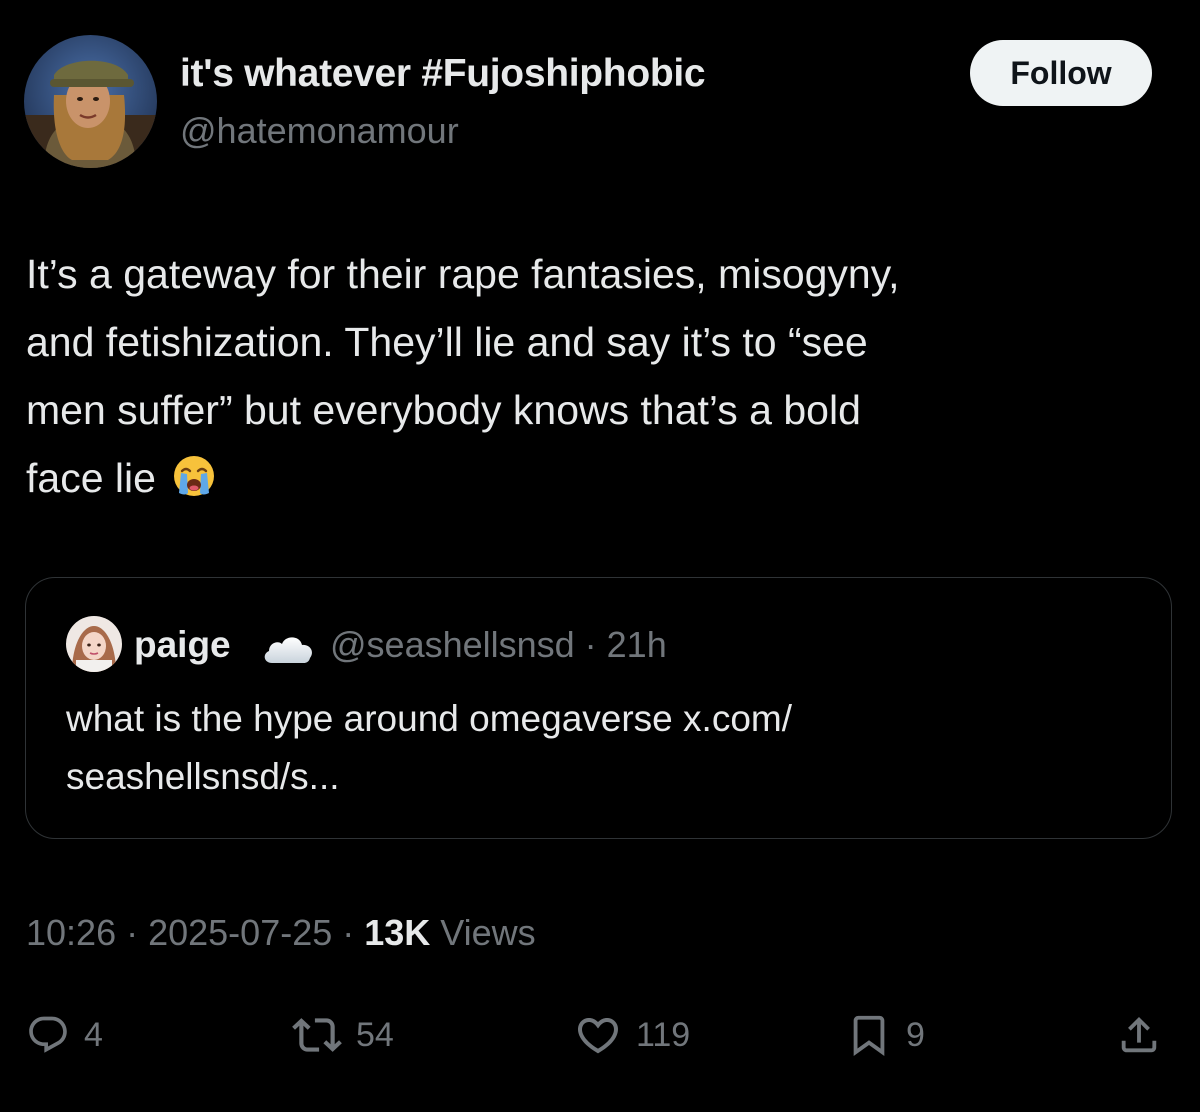  What do you see at coordinates (632, 1035) in the screenshot?
I see `like-button: 119` at bounding box center [632, 1035].